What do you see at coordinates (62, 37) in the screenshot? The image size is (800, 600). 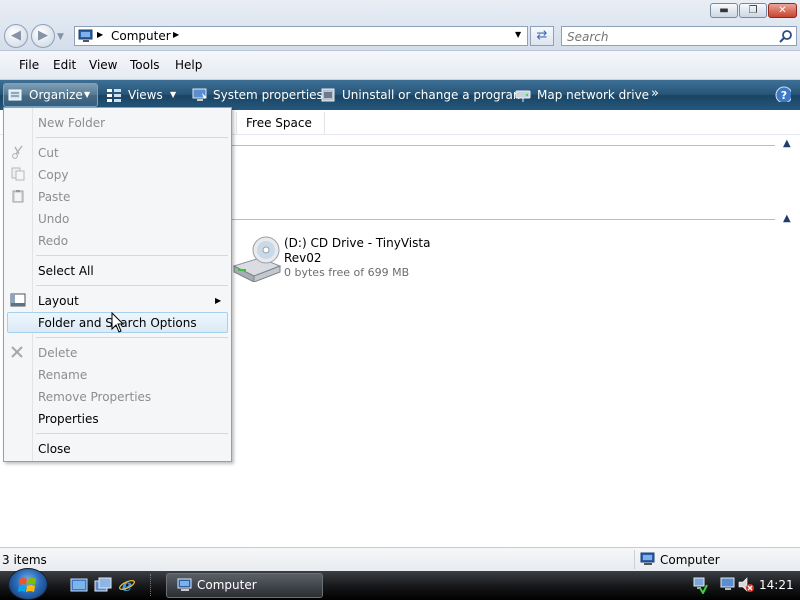 I see `recent-pages-dropdown: ▼` at bounding box center [62, 37].